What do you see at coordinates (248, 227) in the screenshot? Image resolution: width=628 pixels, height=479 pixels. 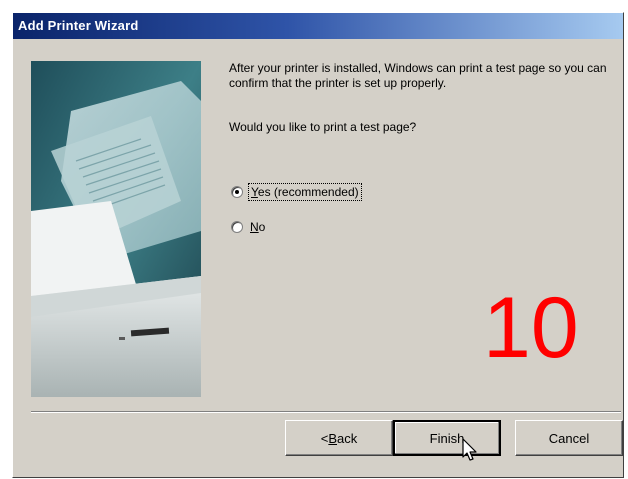 I see `radio-no-option: No` at bounding box center [248, 227].